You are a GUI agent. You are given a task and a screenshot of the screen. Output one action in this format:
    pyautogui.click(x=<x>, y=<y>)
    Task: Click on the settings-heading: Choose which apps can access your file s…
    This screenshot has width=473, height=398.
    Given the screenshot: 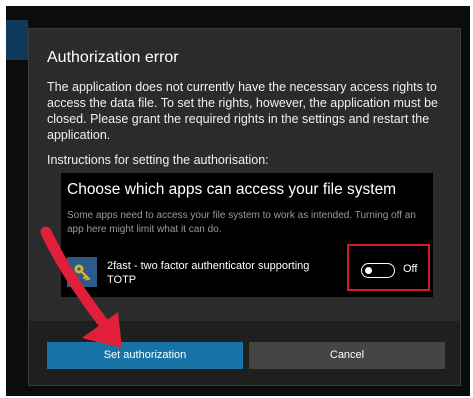 What is the action you would take?
    pyautogui.click(x=232, y=189)
    